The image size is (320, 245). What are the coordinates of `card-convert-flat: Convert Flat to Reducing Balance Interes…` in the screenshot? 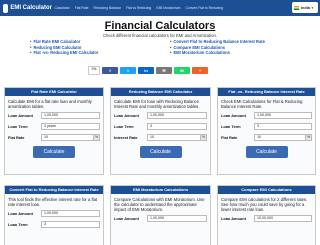 It's located at (54, 215).